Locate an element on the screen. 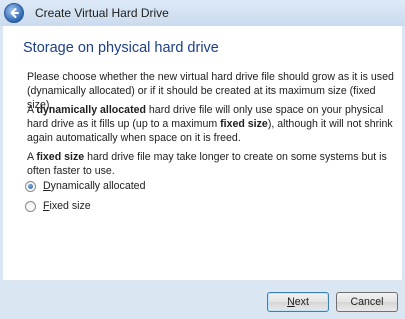 The image size is (405, 319). title-bar: Create Virtual Hard Drive is located at coordinates (202, 13).